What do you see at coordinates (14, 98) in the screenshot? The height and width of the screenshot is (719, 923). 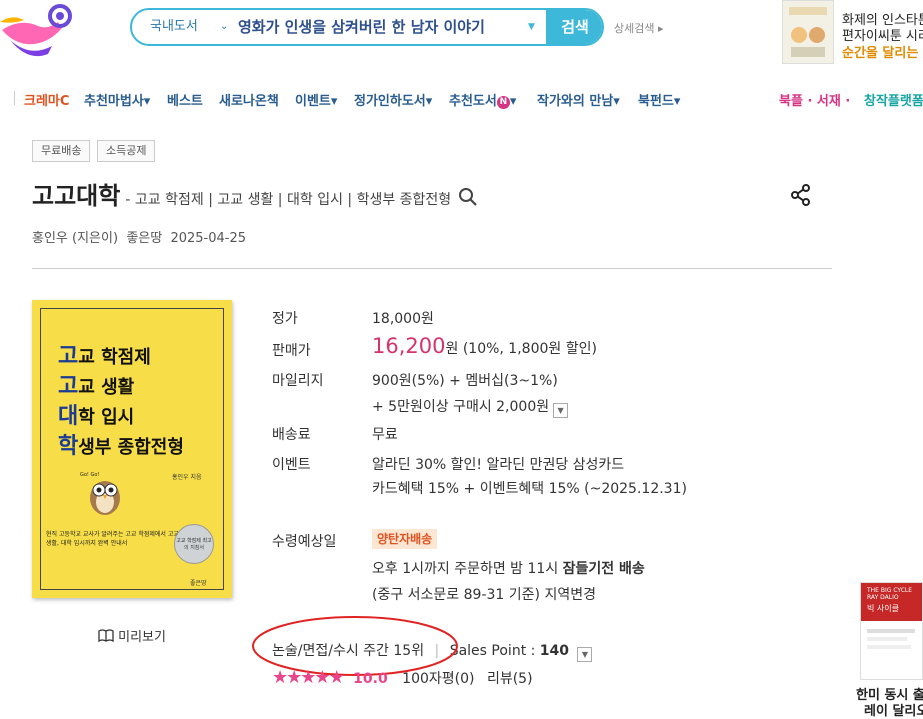 I see `nav-divider` at bounding box center [14, 98].